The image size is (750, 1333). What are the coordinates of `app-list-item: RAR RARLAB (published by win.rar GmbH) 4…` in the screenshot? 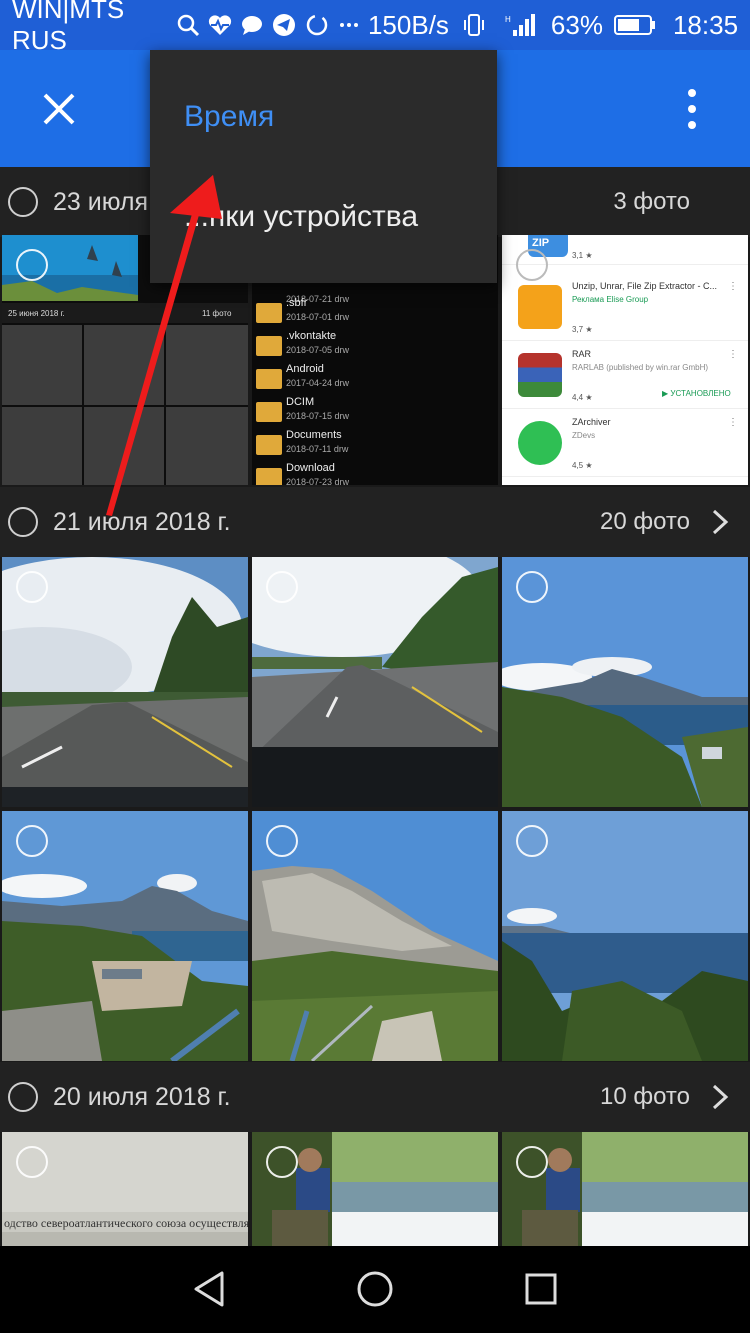 It's located at (625, 376).